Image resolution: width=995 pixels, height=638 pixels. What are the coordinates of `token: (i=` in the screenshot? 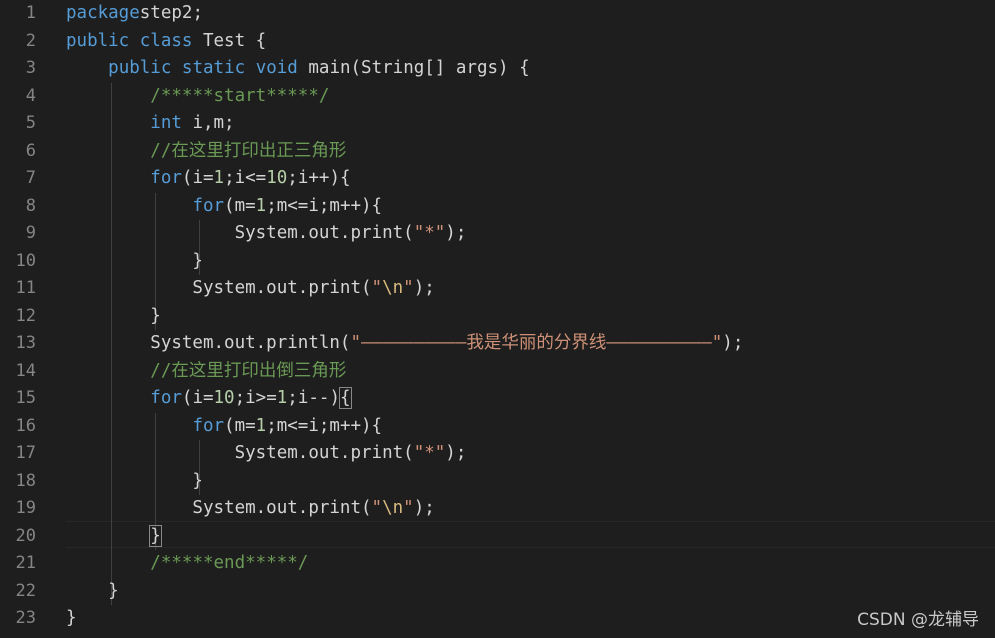 It's located at (197, 178).